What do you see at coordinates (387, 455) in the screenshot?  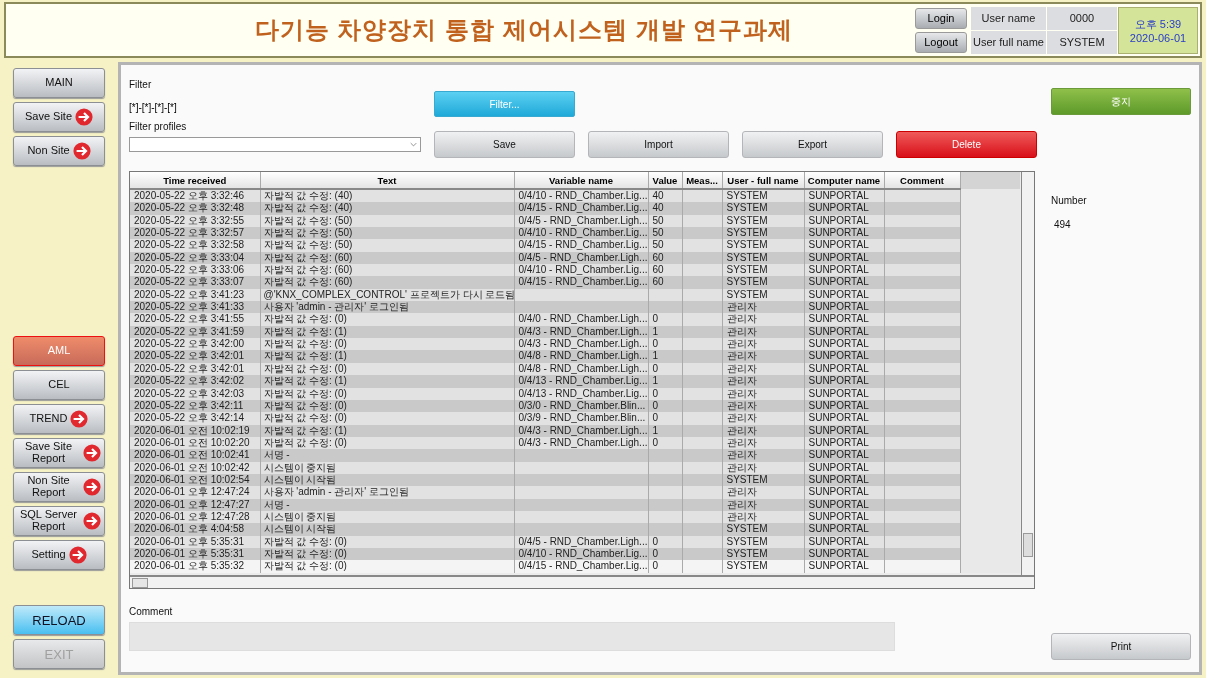 I see `text-cell: 서명 -` at bounding box center [387, 455].